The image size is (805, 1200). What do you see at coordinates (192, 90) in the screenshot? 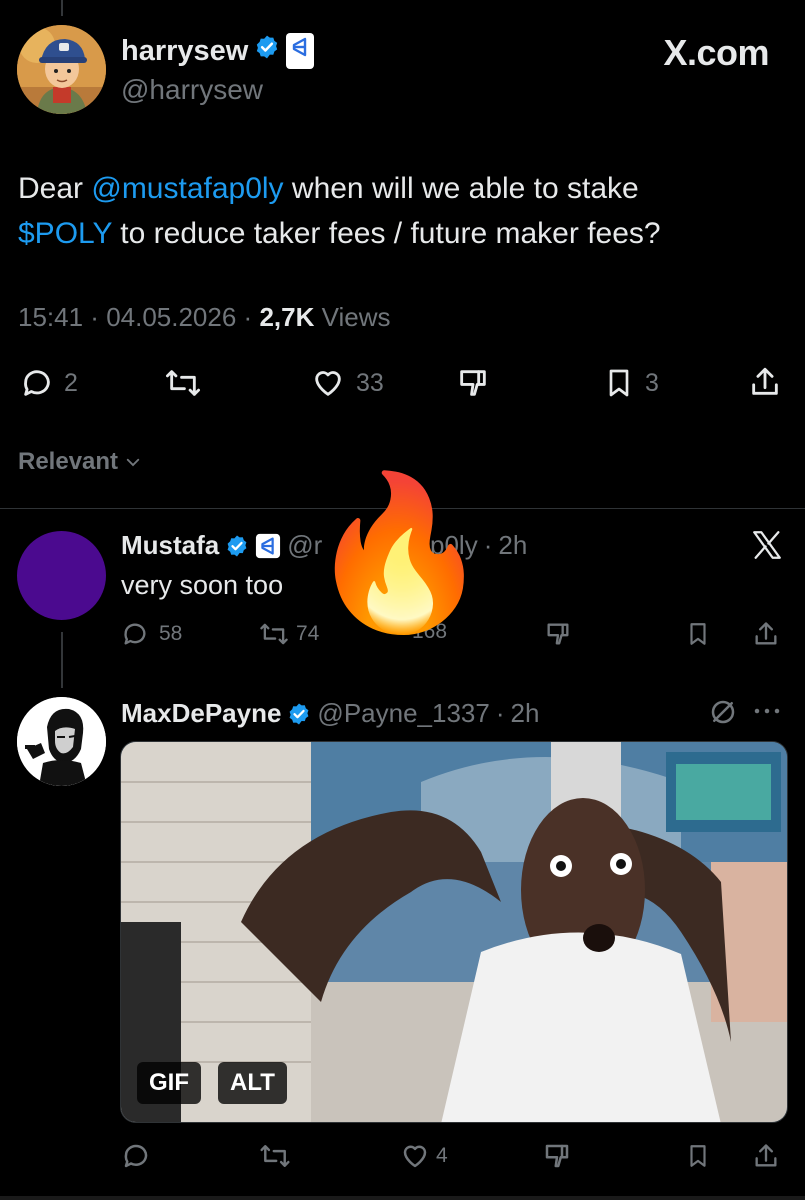
I see `author-handle: @harrysew` at bounding box center [192, 90].